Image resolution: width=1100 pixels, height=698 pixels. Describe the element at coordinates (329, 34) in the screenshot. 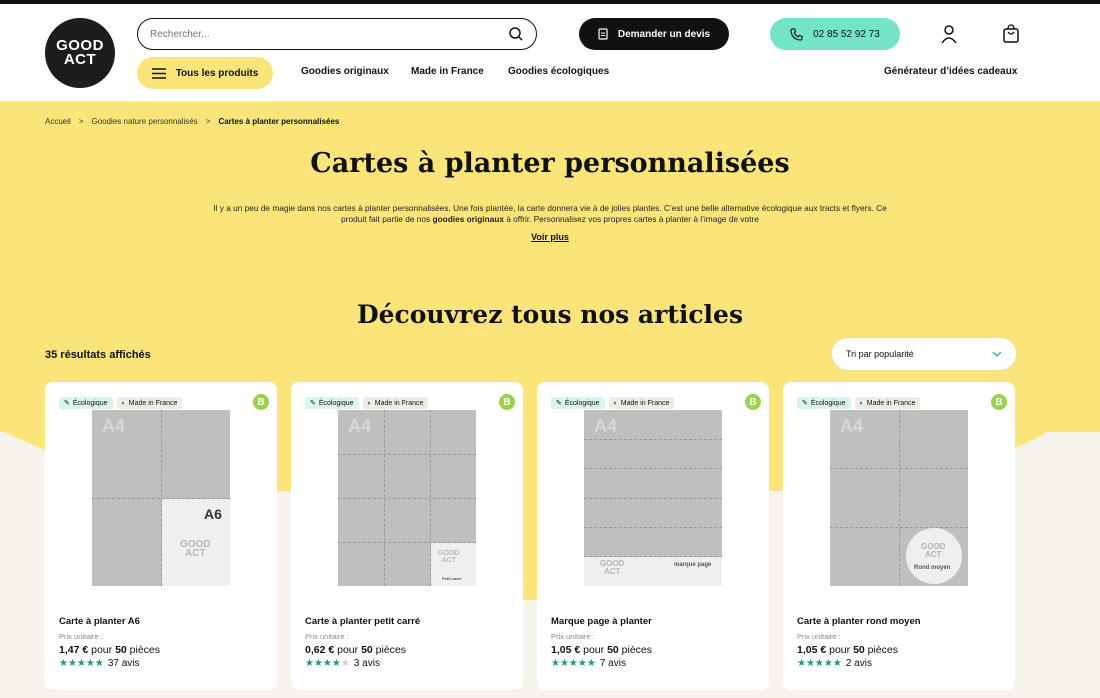

I see `search-input` at that location.